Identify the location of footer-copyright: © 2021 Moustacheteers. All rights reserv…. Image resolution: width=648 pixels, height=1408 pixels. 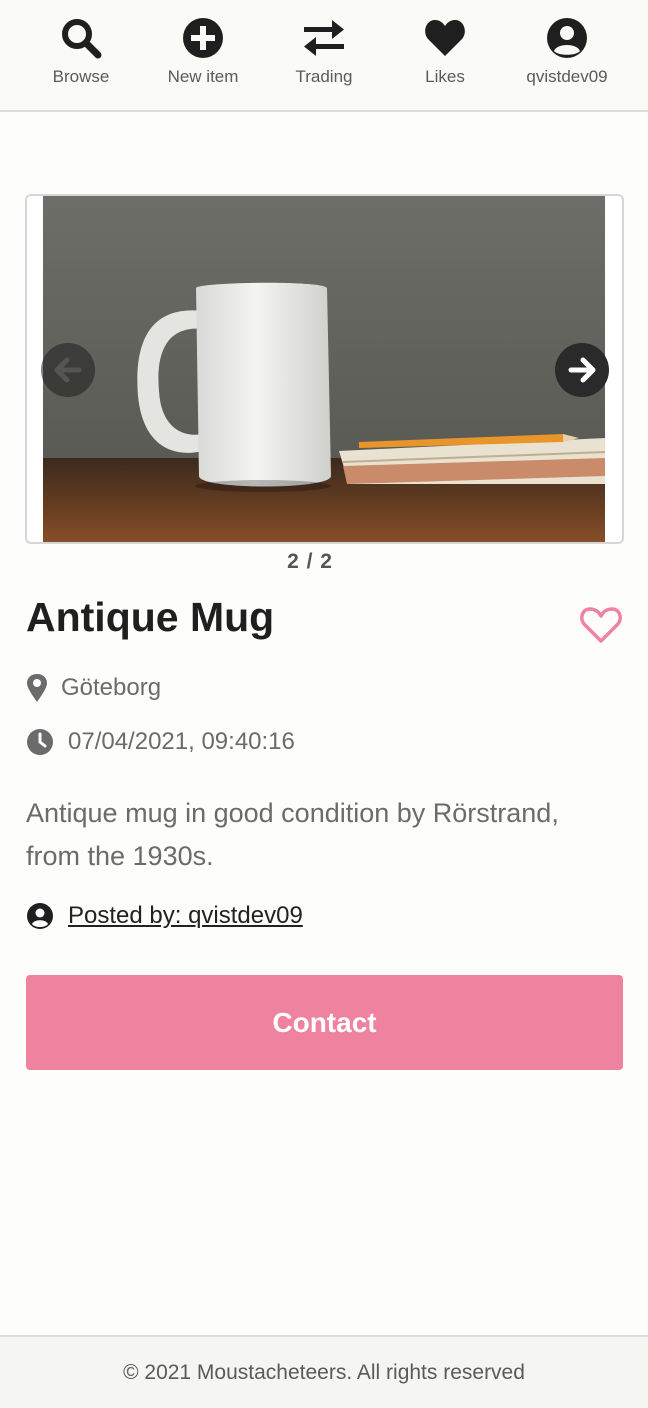
(324, 1372).